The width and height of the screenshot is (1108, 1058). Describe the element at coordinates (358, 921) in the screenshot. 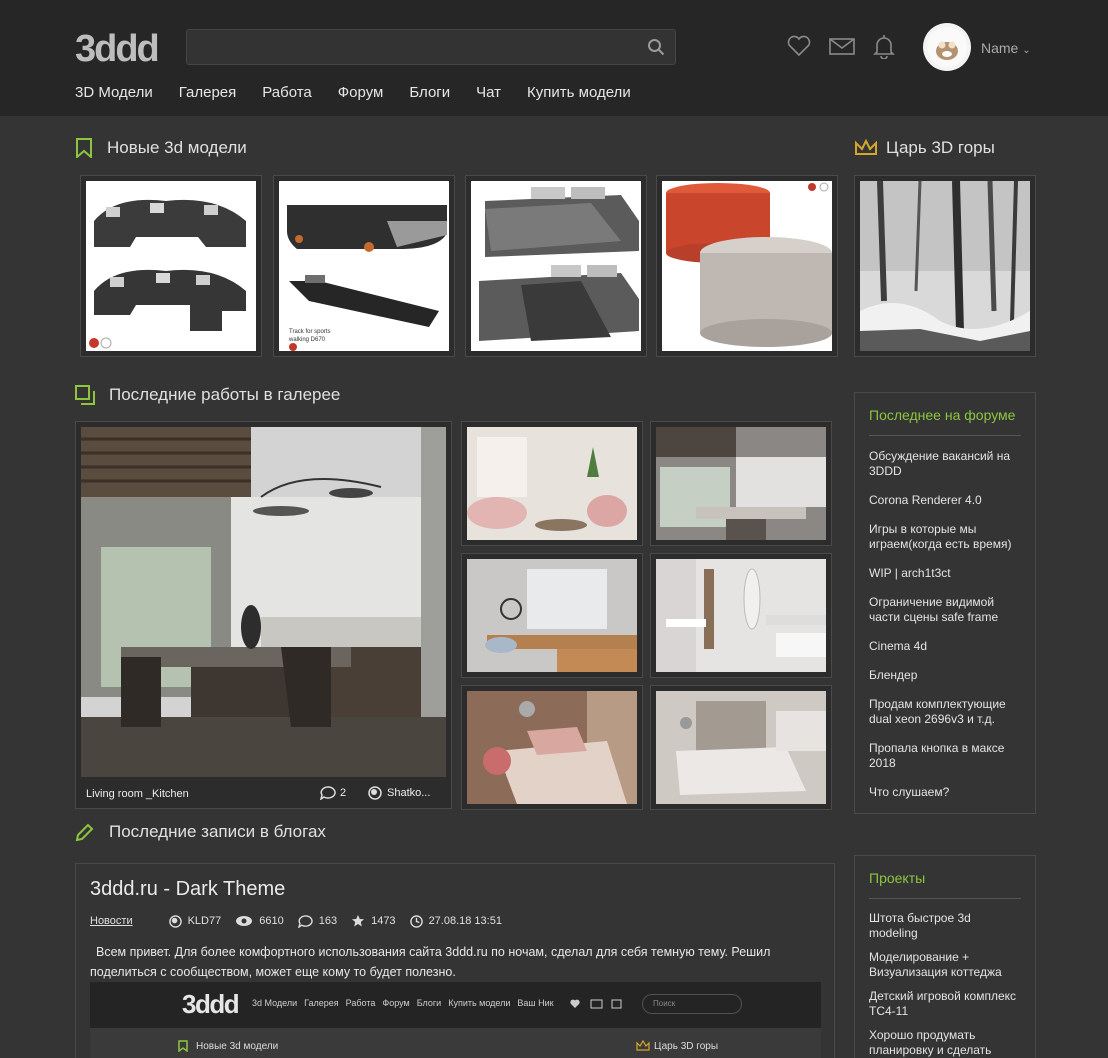

I see `star-icon` at that location.